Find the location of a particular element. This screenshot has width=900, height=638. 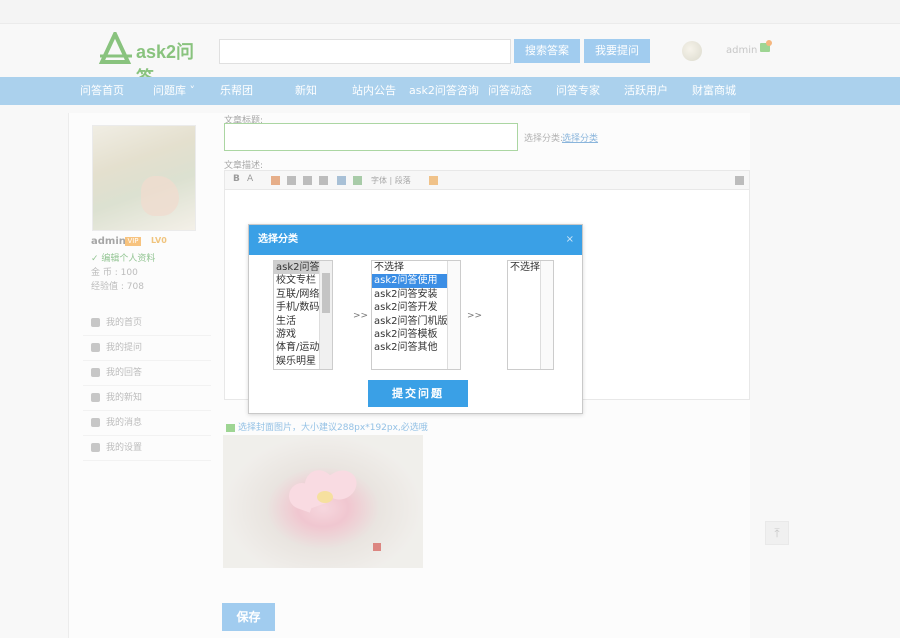

submit-question-button: 提交问题 is located at coordinates (418, 393).